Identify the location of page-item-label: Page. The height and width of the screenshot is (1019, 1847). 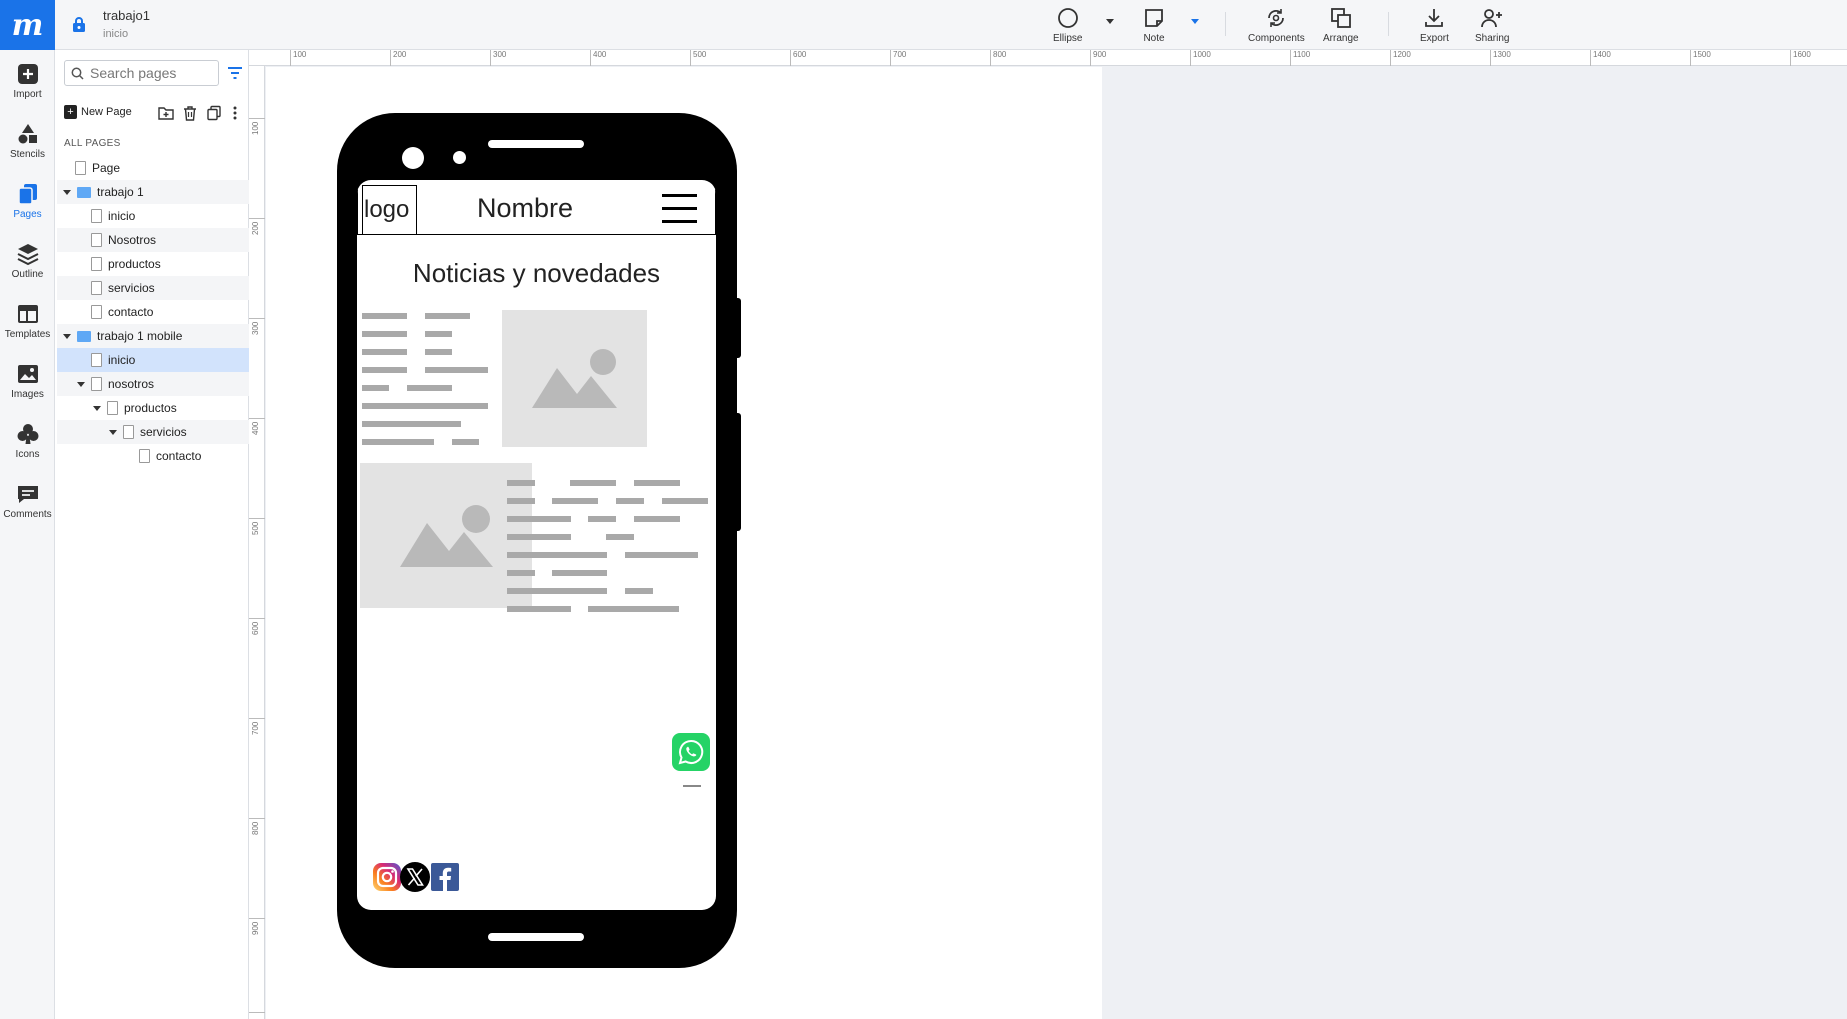
(106, 168).